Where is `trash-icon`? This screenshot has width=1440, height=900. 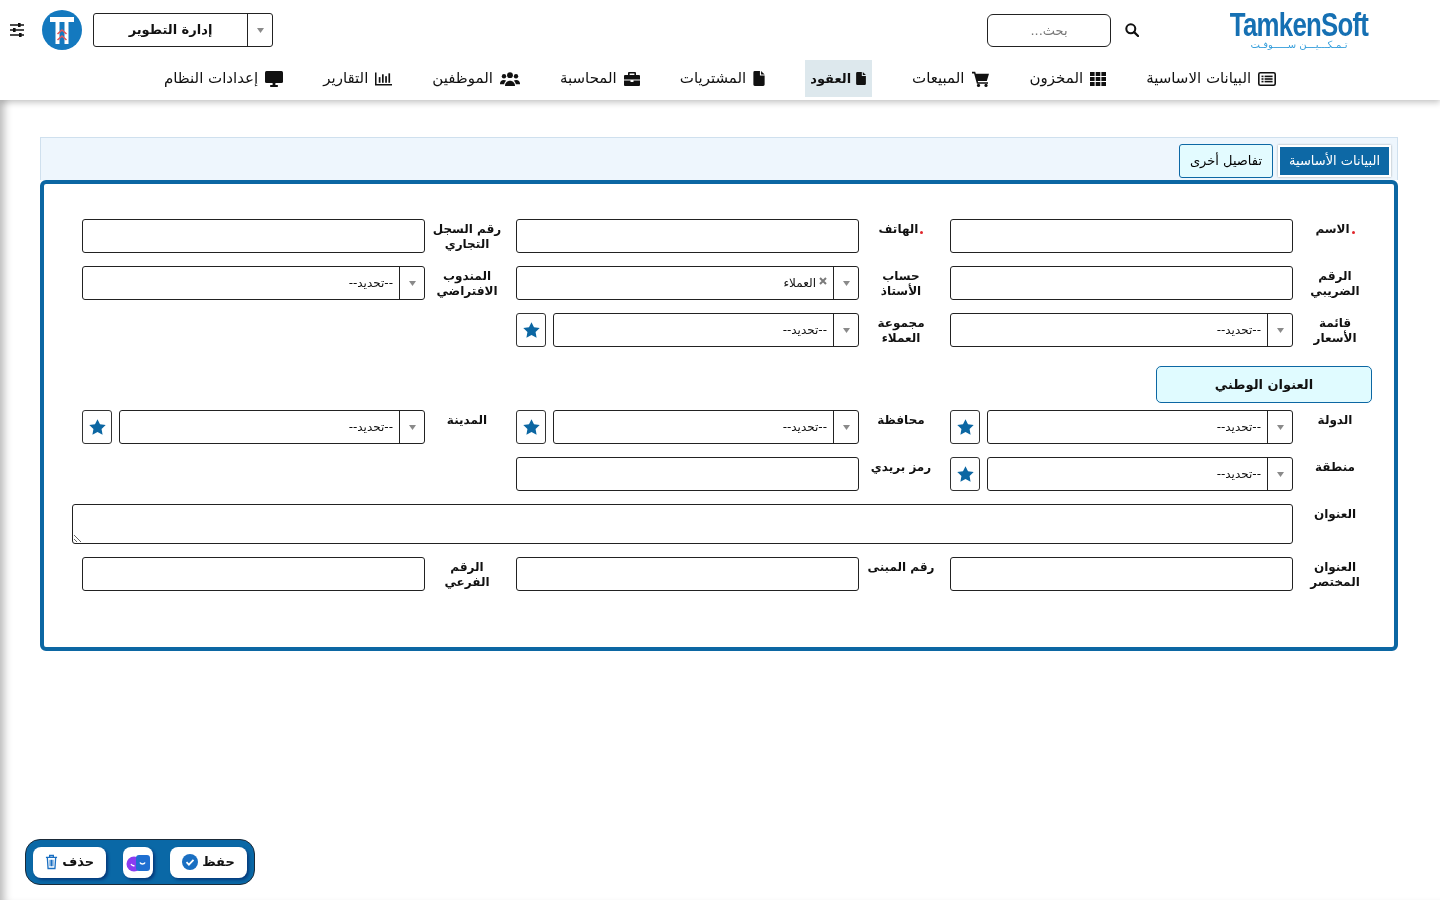 trash-icon is located at coordinates (52, 862).